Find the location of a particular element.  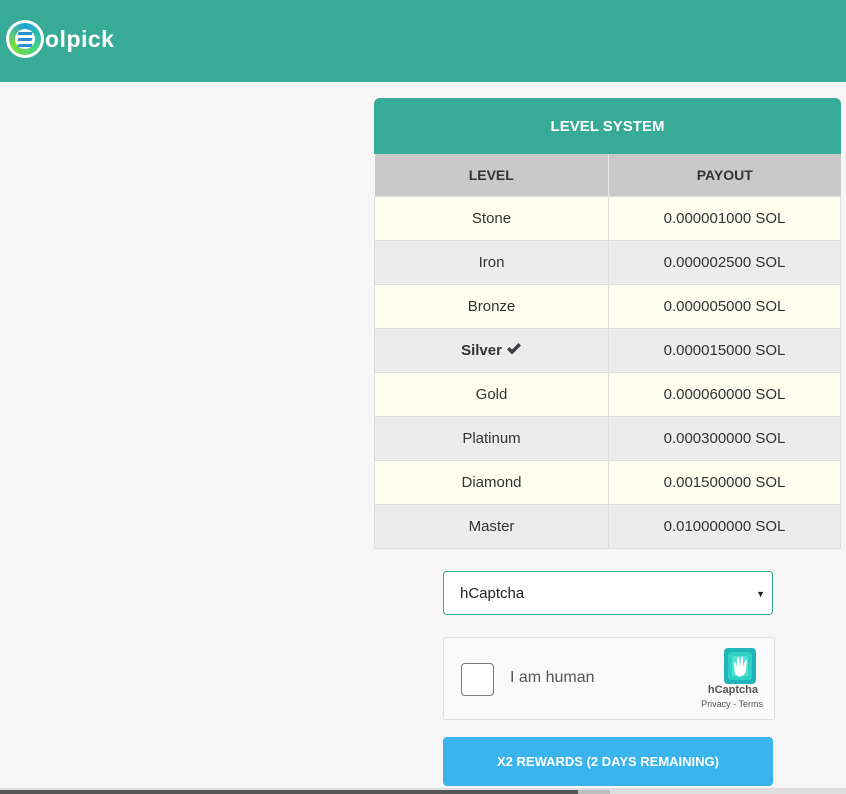

table-row: Diamond 0.001500000 SOL is located at coordinates (607, 482).